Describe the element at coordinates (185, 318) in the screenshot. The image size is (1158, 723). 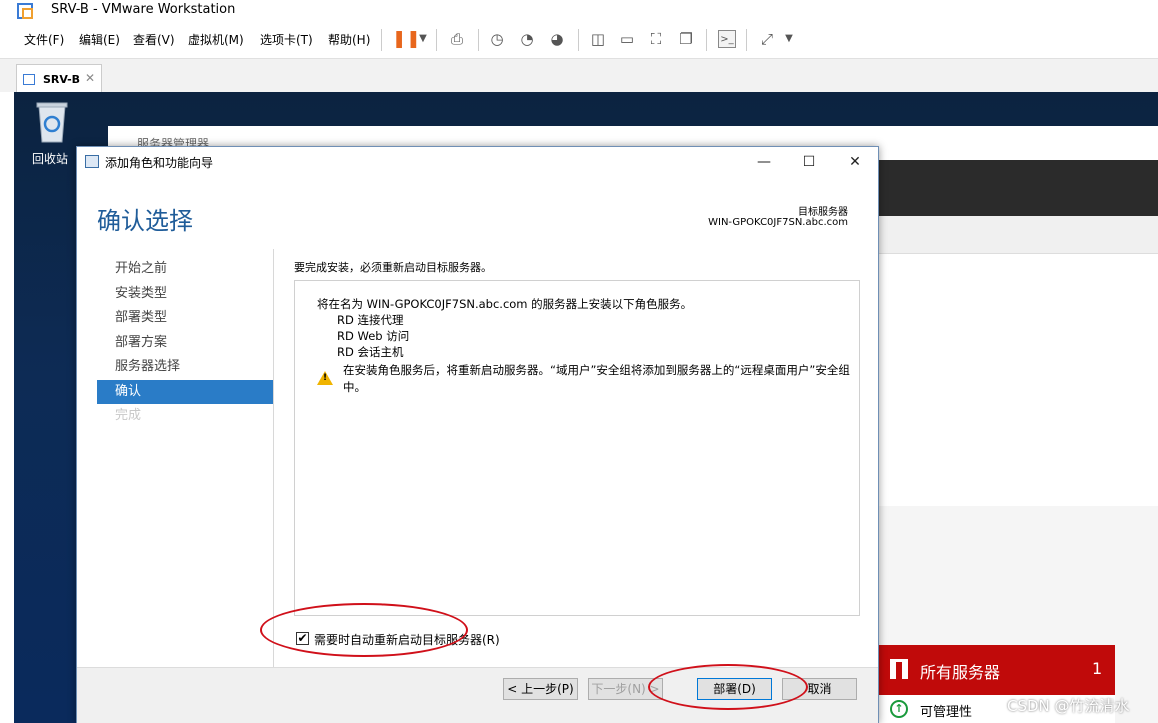
I see `nav-item-deployment-type: 部署类型` at that location.